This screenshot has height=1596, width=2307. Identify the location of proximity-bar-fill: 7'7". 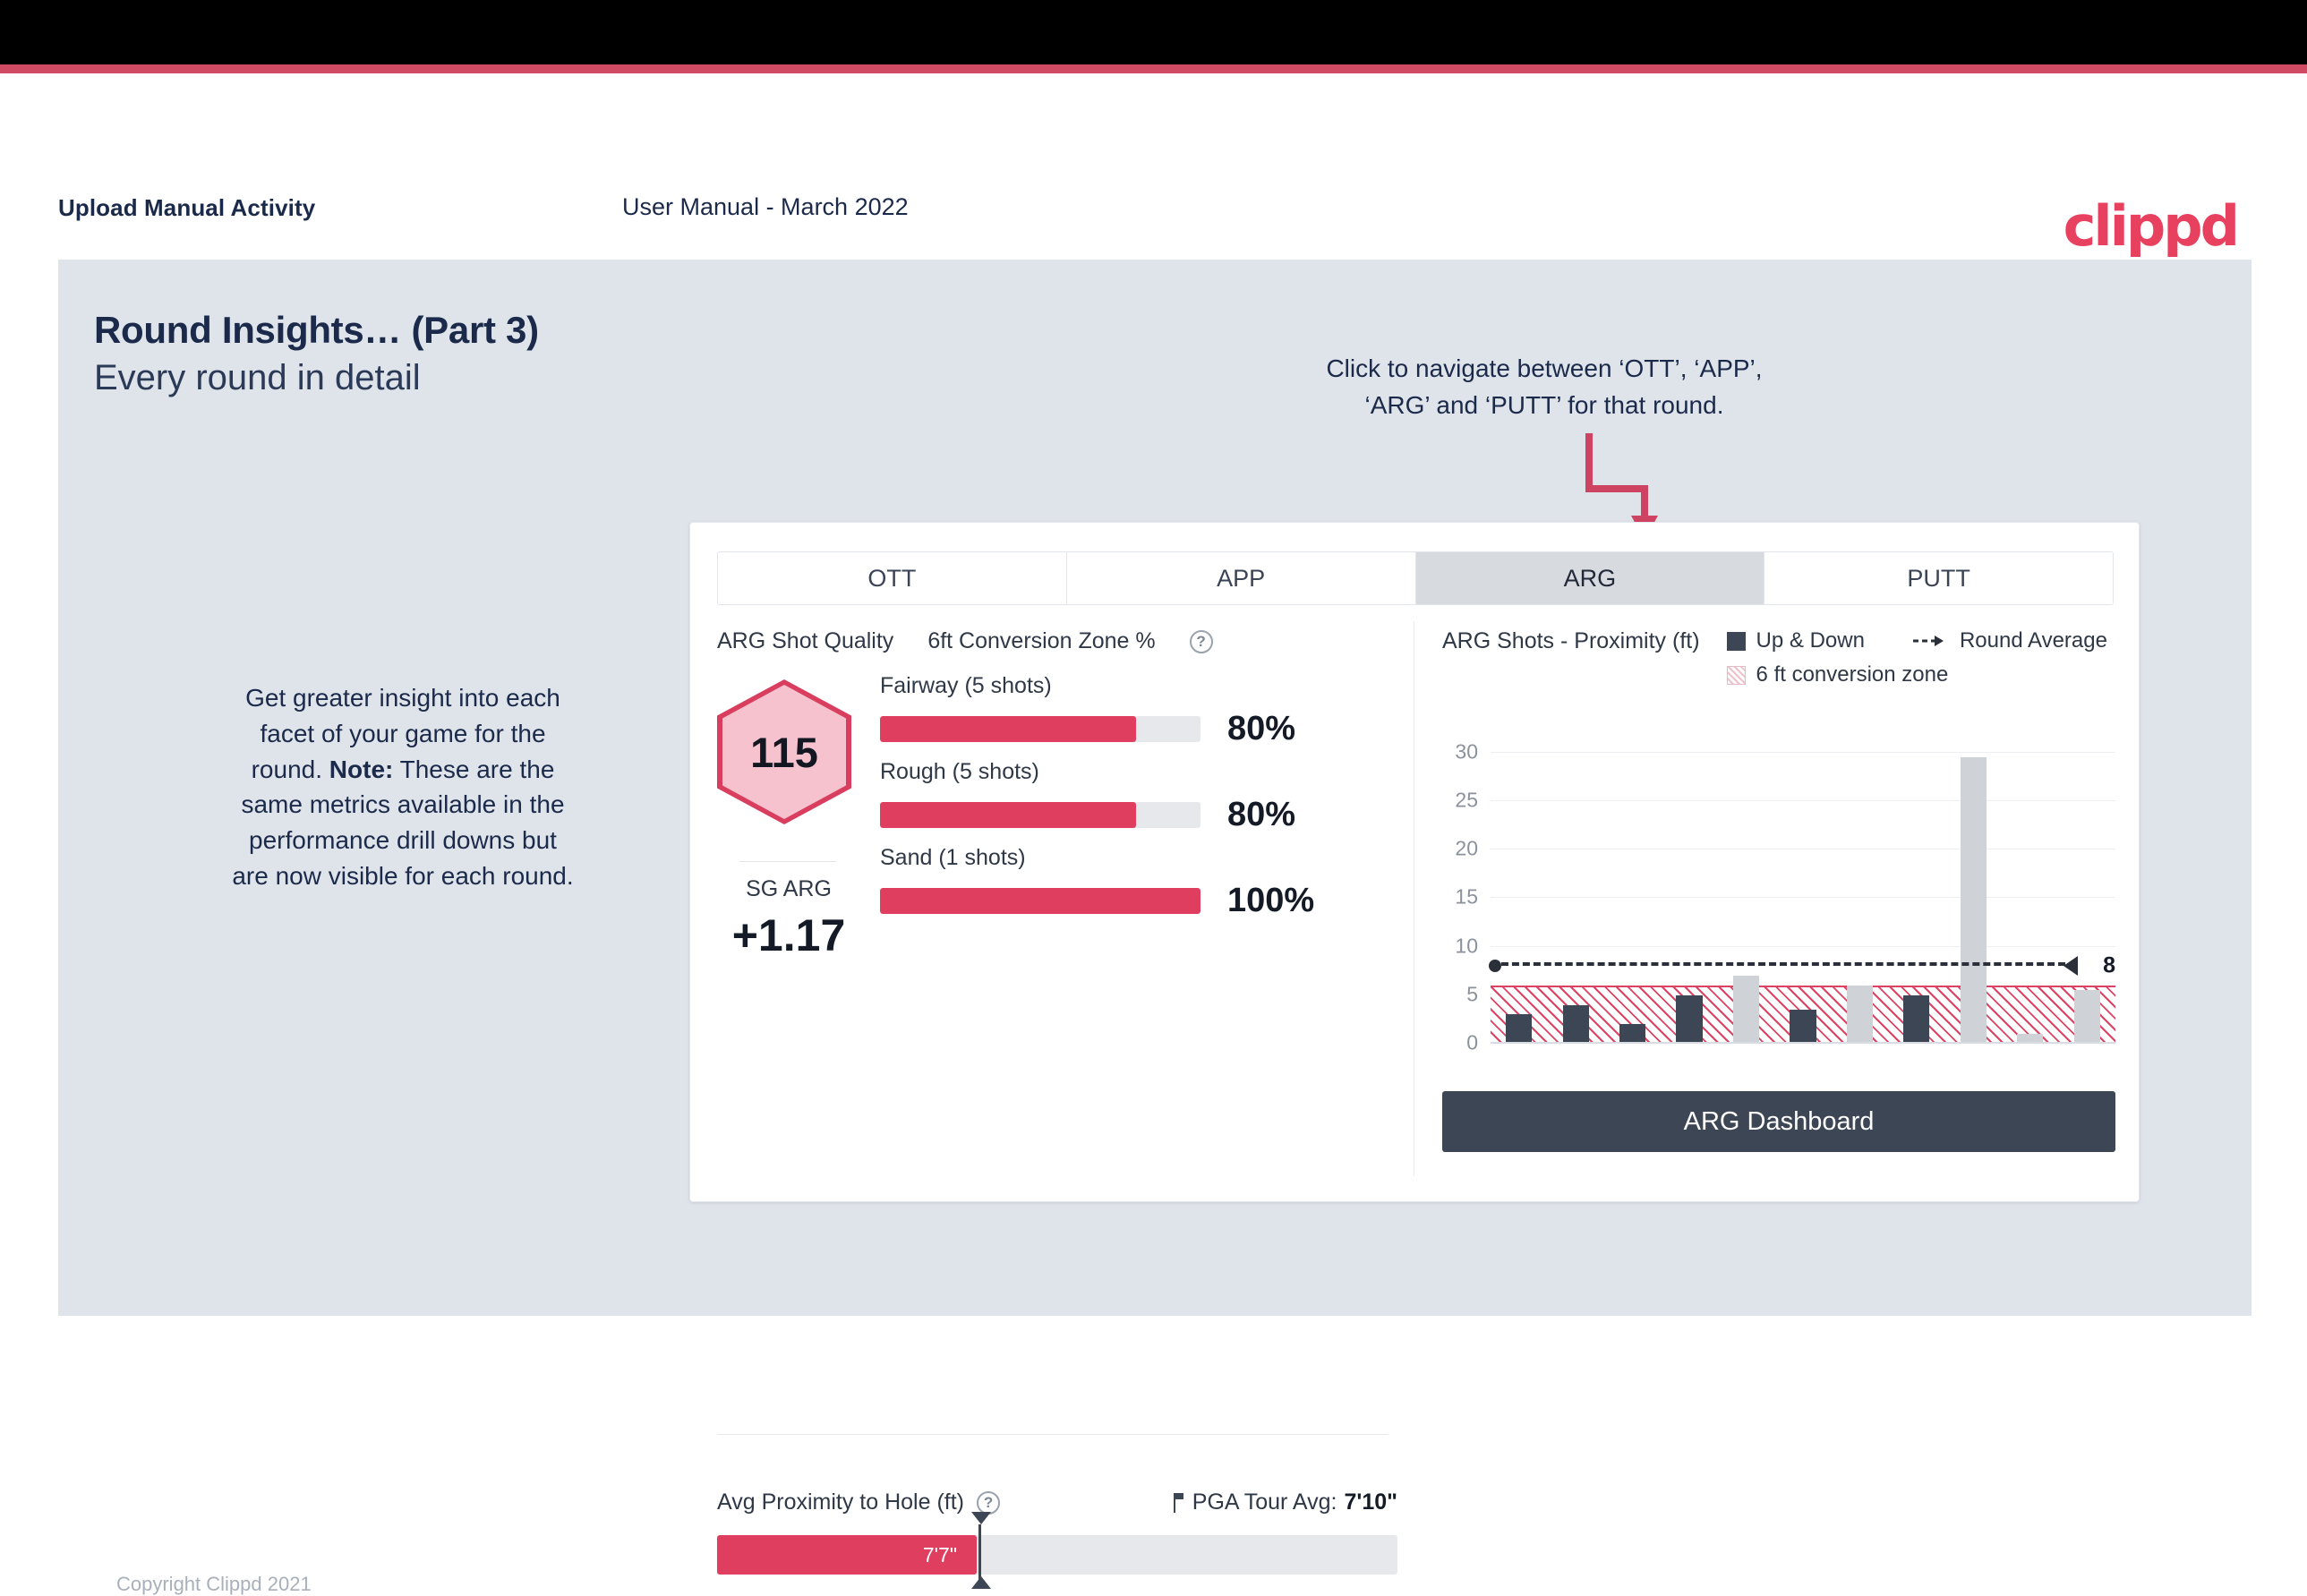
(847, 1555).